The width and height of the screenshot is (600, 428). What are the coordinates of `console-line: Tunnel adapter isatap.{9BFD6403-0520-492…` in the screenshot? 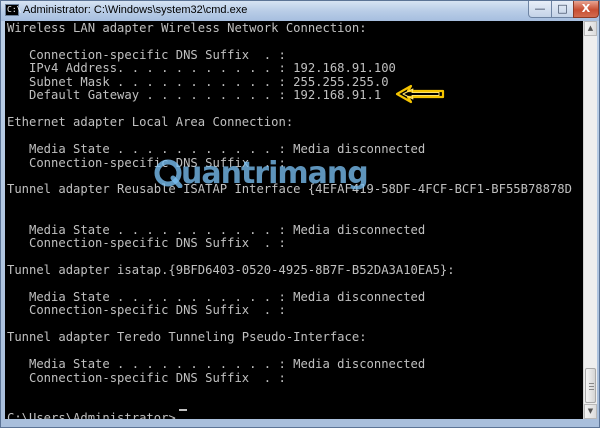 It's located at (231, 270).